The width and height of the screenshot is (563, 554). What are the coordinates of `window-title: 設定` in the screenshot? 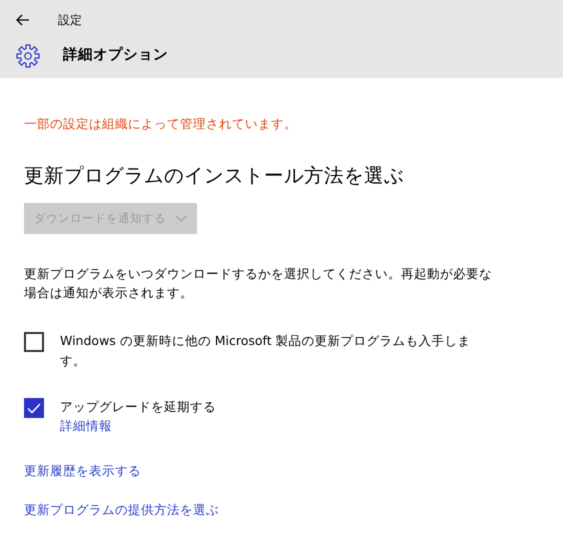 It's located at (70, 20).